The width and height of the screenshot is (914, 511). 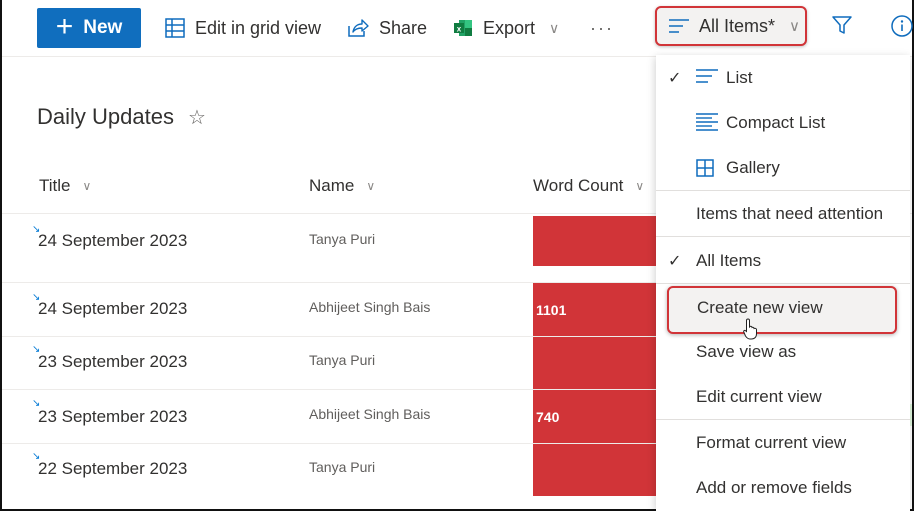 I want to click on gallery-icon, so click(x=705, y=168).